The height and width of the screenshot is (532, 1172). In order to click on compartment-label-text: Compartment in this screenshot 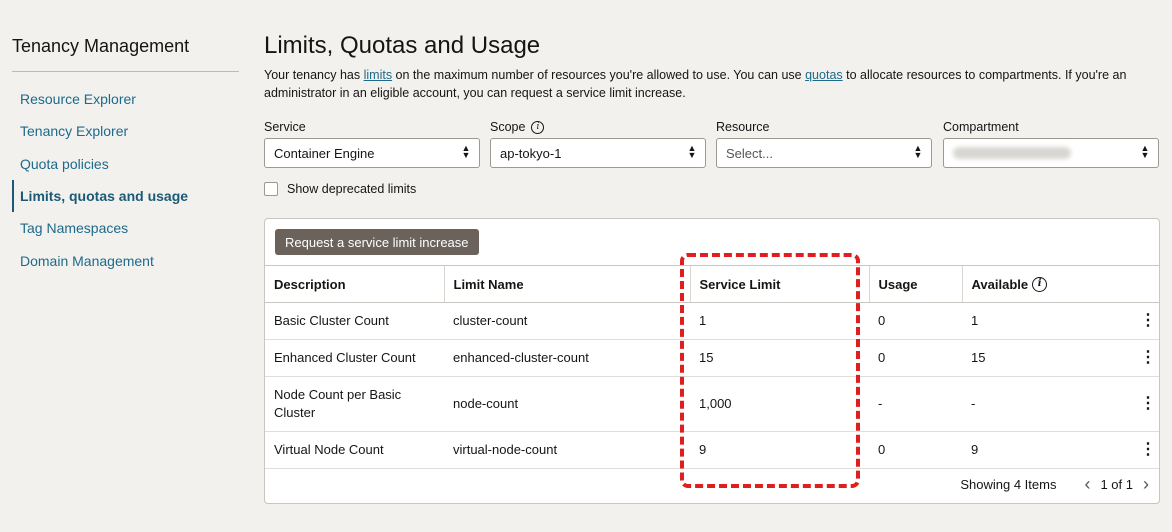, I will do `click(981, 127)`.